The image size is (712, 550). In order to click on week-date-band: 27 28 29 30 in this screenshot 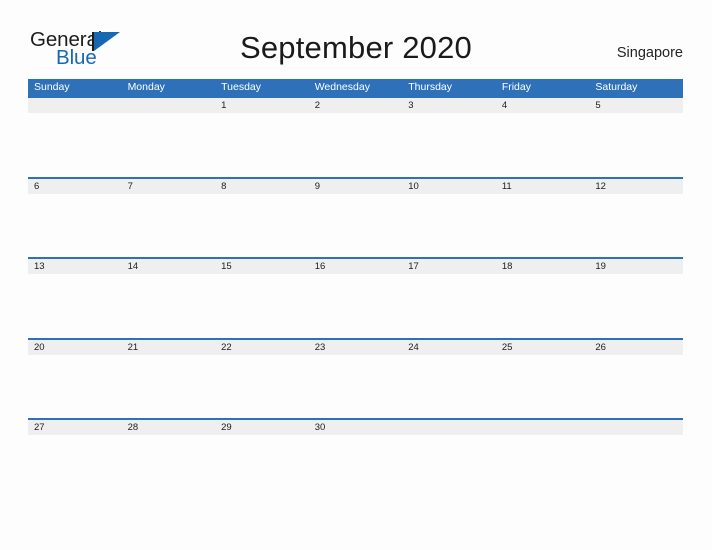, I will do `click(355, 427)`.